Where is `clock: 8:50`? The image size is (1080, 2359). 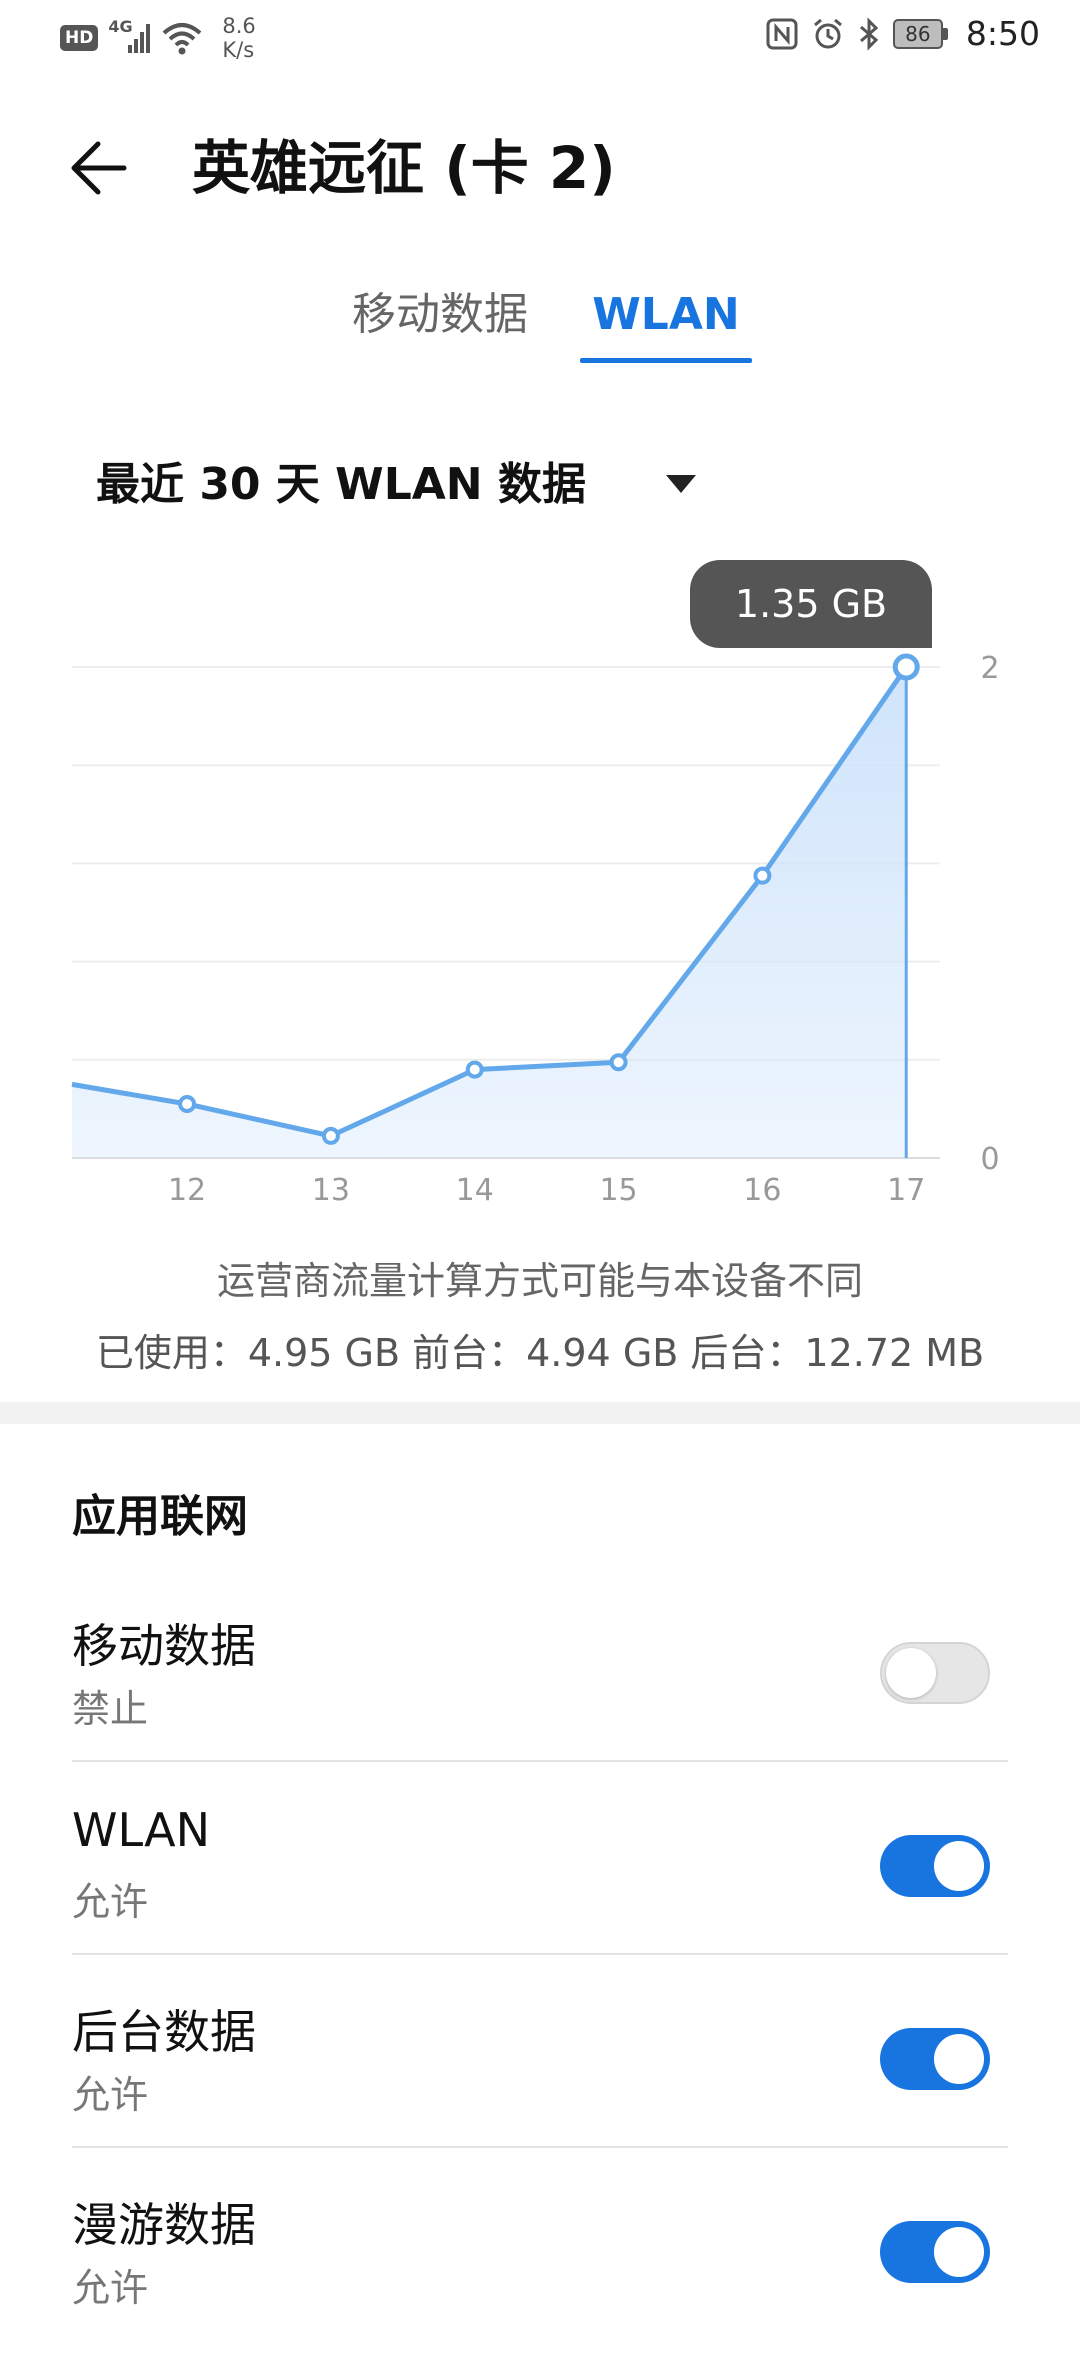
clock: 8:50 is located at coordinates (1002, 33).